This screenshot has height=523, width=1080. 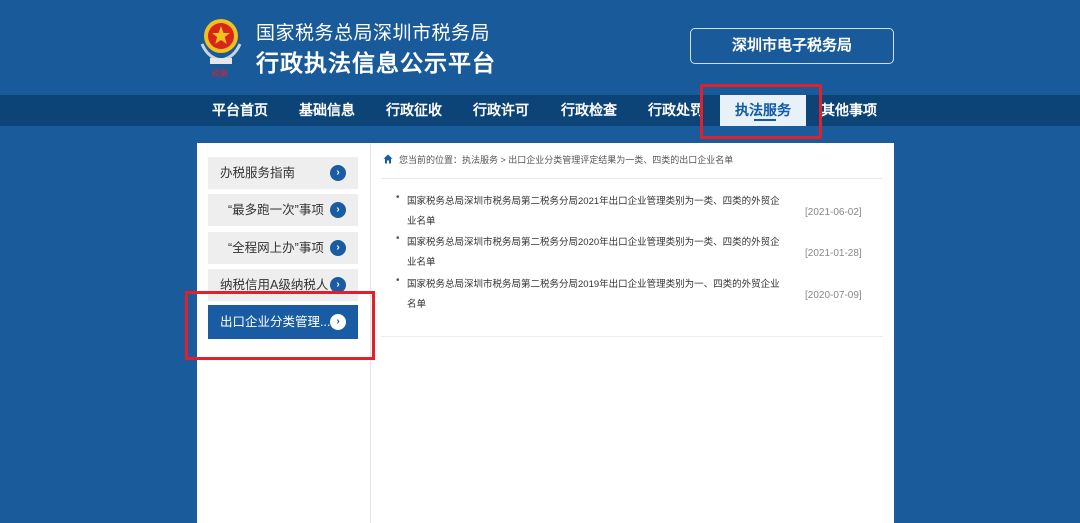 I want to click on home-icon, so click(x=388, y=159).